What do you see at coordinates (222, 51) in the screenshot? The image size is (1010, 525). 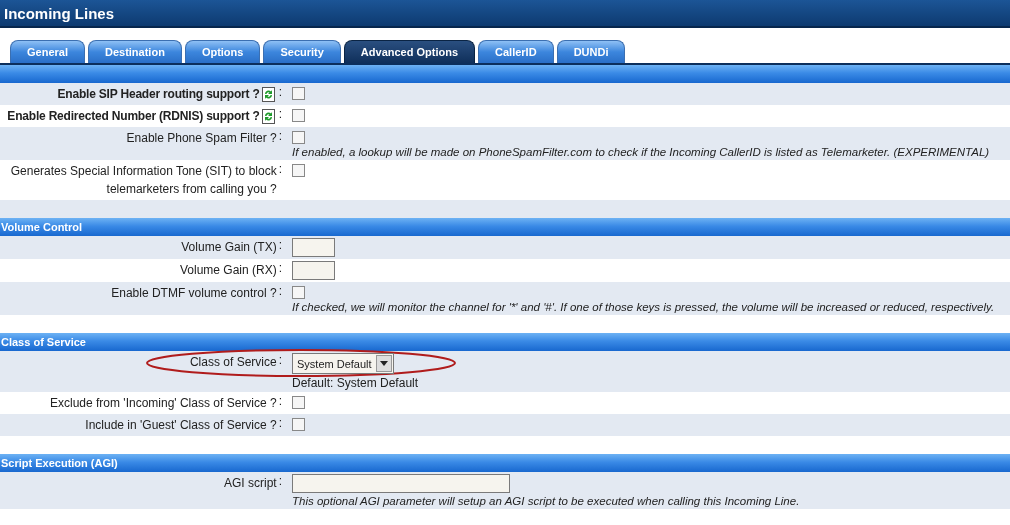 I see `tab: Options` at bounding box center [222, 51].